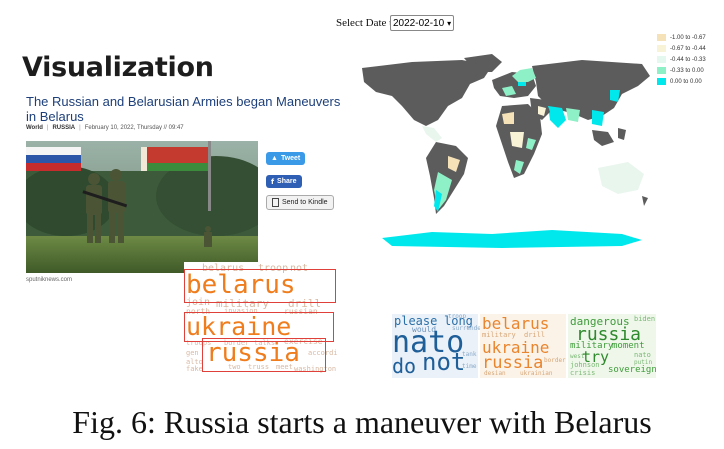 The image size is (724, 449). I want to click on twitter-bird-icon: ▲, so click(274, 158).